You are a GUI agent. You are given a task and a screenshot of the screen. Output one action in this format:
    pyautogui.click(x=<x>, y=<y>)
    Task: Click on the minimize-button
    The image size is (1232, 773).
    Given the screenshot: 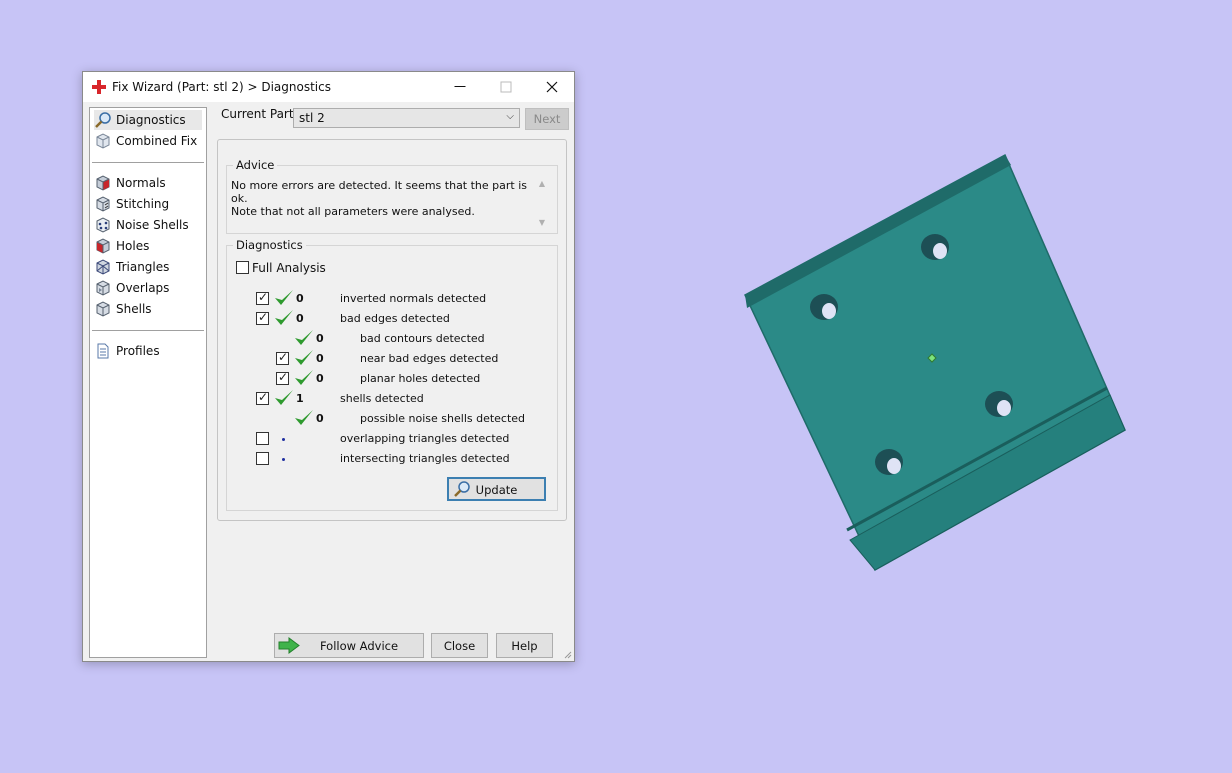 What is the action you would take?
    pyautogui.click(x=460, y=87)
    